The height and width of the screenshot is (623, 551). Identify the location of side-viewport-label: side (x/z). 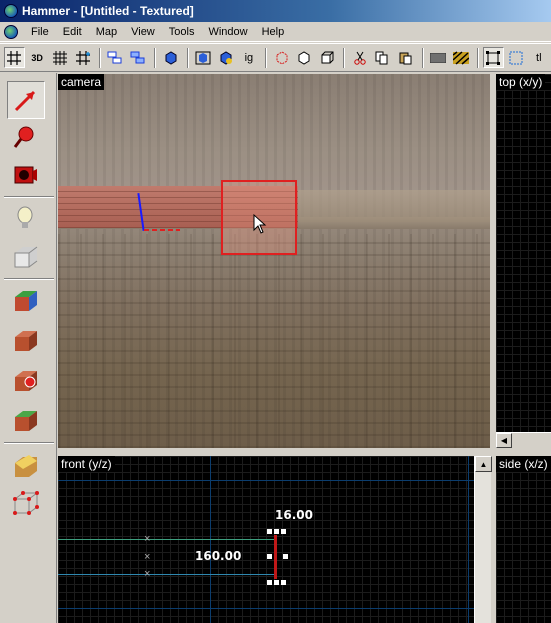
(523, 464).